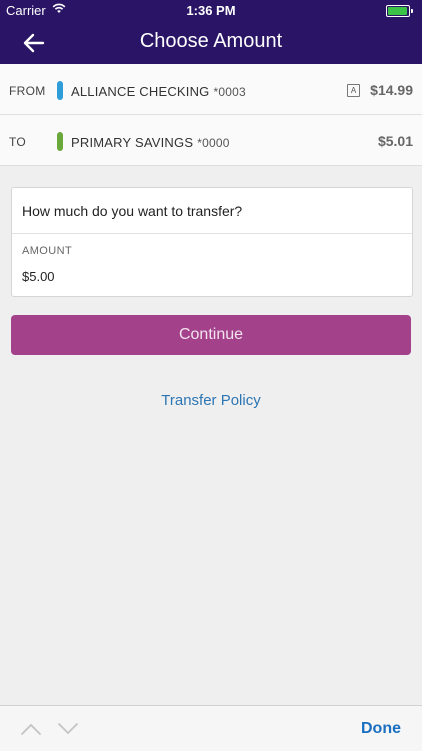 This screenshot has width=422, height=751. What do you see at coordinates (31, 729) in the screenshot?
I see `chevron-up-icon` at bounding box center [31, 729].